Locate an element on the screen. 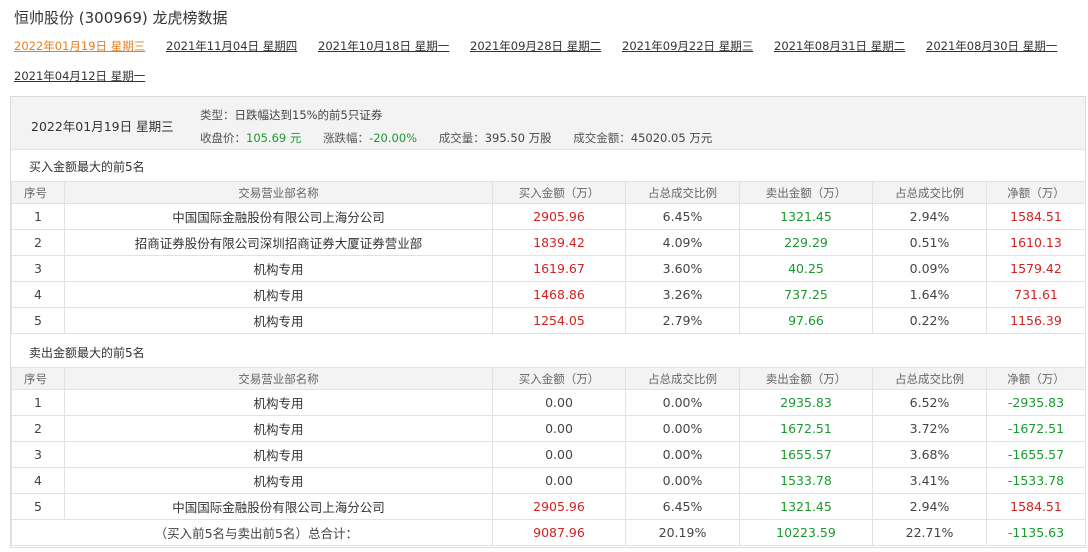 The width and height of the screenshot is (1088, 552). date-tab-20210928: 2021年09月28日 星期二 is located at coordinates (535, 46).